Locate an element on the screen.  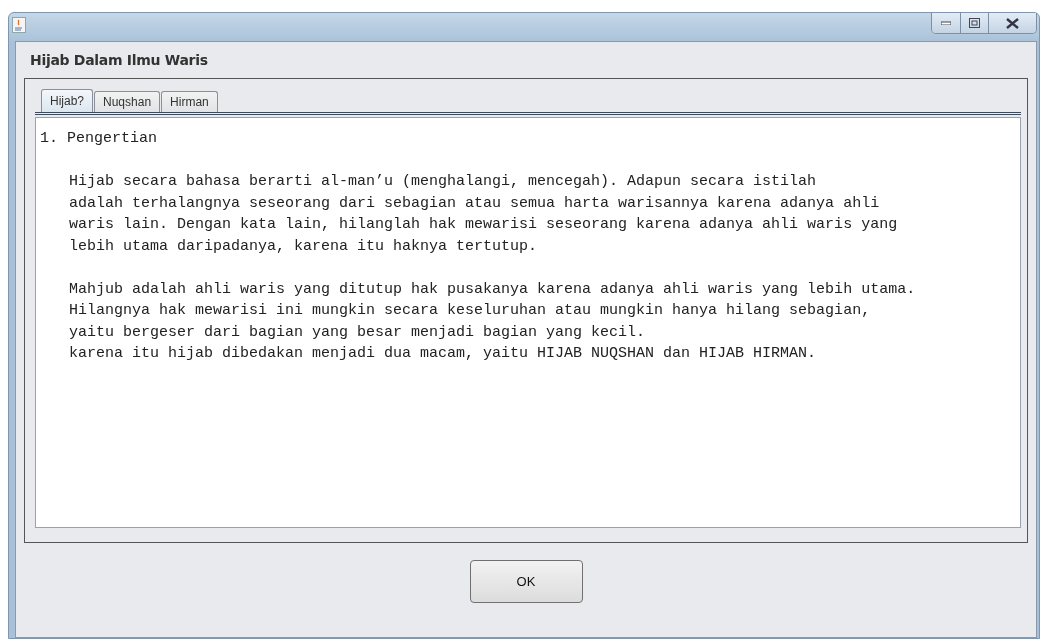
close-icon is located at coordinates (1012, 23).